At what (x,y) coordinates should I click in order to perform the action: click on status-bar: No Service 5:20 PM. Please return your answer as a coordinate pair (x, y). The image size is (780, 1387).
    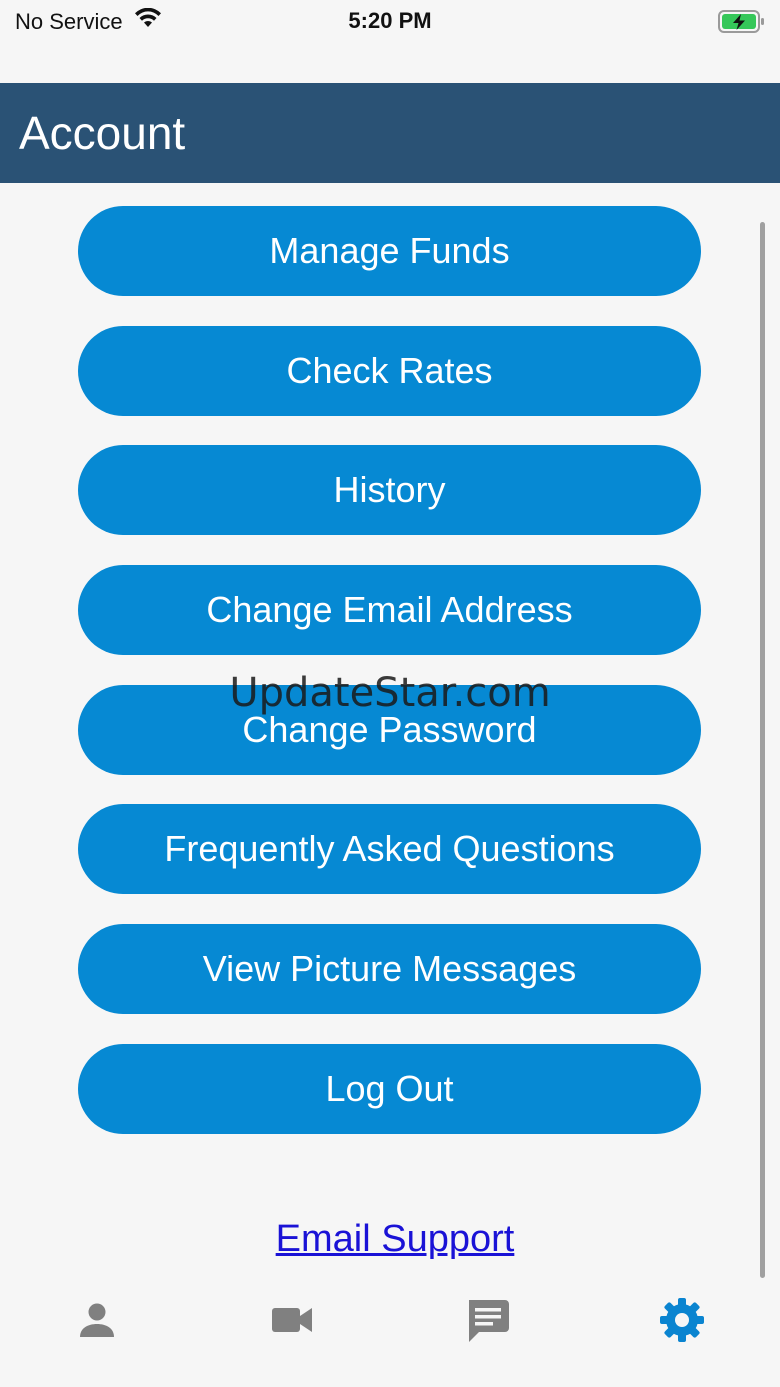
    Looking at the image, I should click on (390, 22).